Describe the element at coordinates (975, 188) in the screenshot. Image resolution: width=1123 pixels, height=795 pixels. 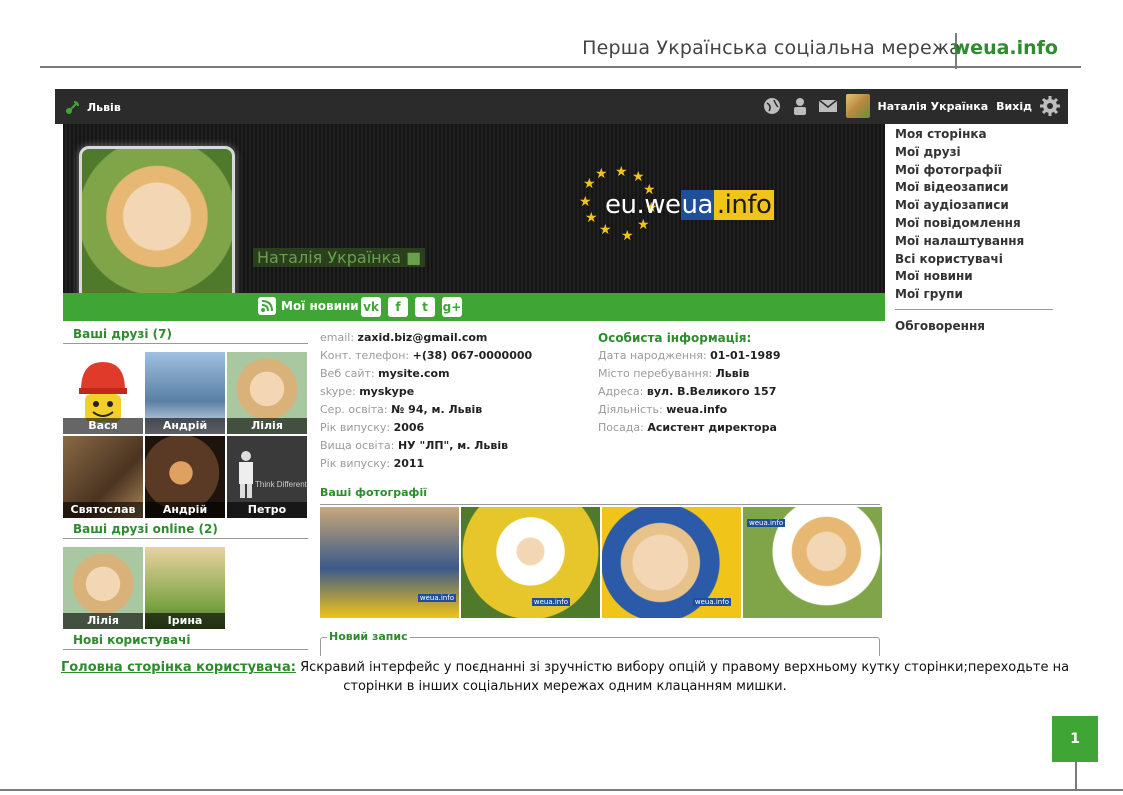
I see `menu-my-videos: Мої відеозаписи` at that location.